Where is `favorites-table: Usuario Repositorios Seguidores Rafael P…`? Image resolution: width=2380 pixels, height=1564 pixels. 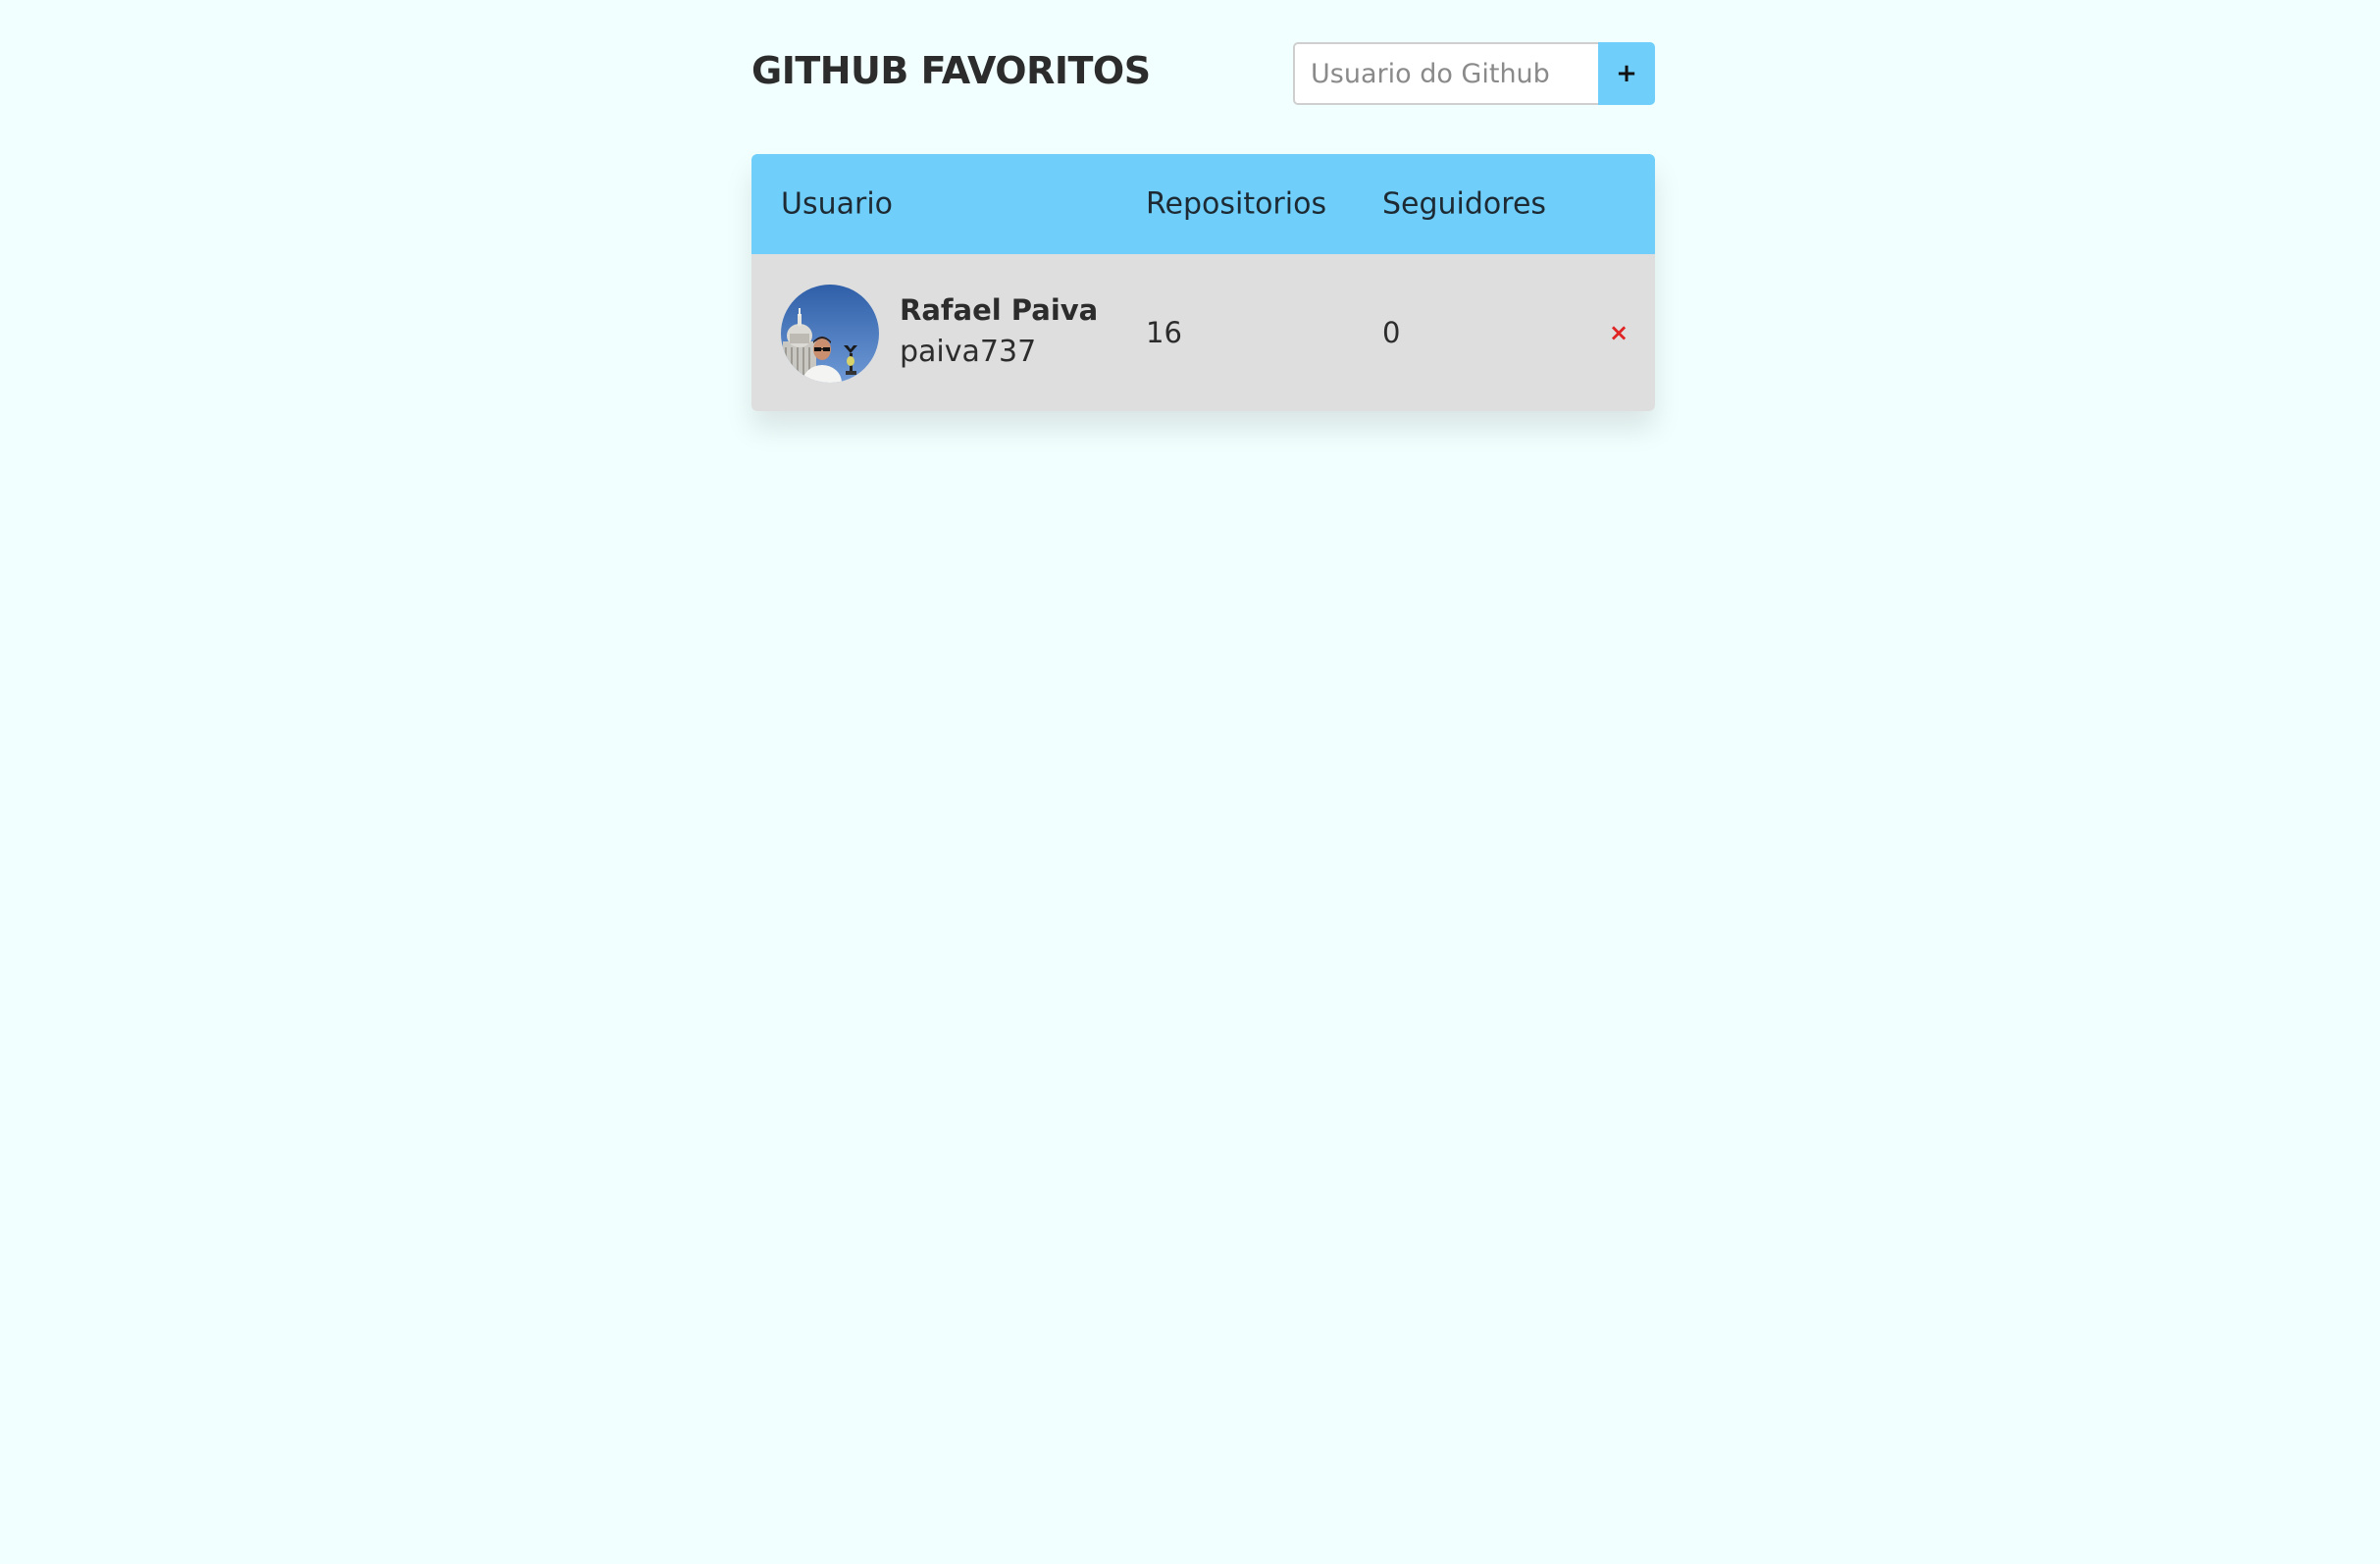
favorites-table: Usuario Repositorios Seguidores Rafael P… is located at coordinates (1203, 282).